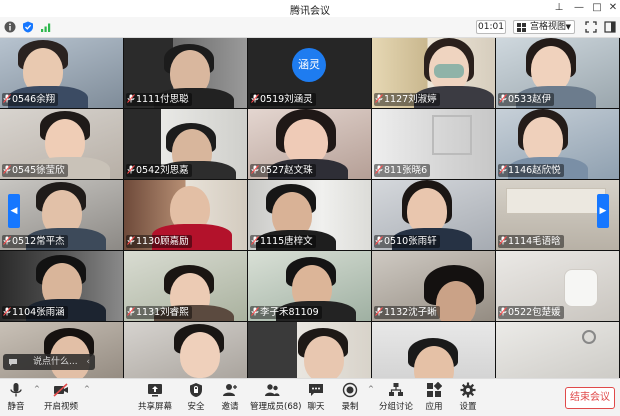 This screenshot has height=416, width=620. Describe the element at coordinates (88, 362) in the screenshot. I see `collapse-chevron-icon: ‹` at that location.